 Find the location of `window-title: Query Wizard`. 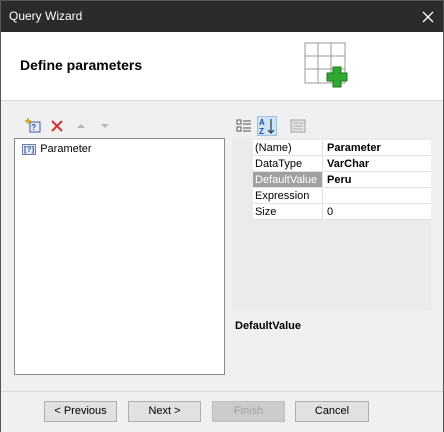

window-title: Query Wizard is located at coordinates (46, 16).